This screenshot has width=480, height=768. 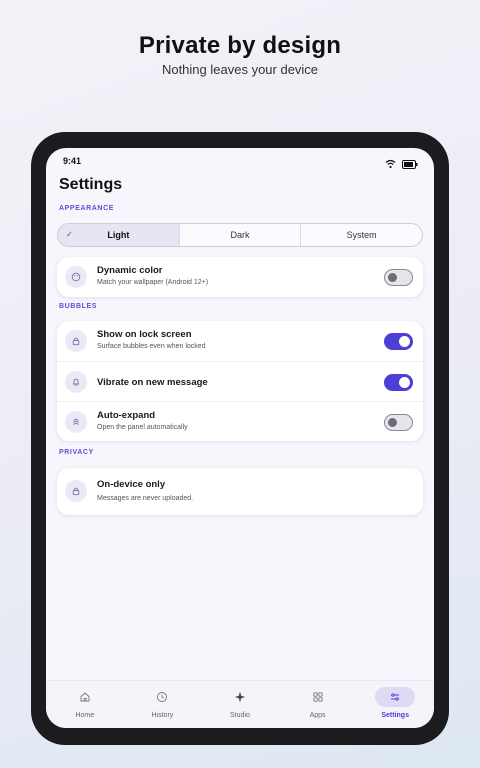 What do you see at coordinates (145, 498) in the screenshot?
I see `setting-subtitle: Messages are never uploaded.` at bounding box center [145, 498].